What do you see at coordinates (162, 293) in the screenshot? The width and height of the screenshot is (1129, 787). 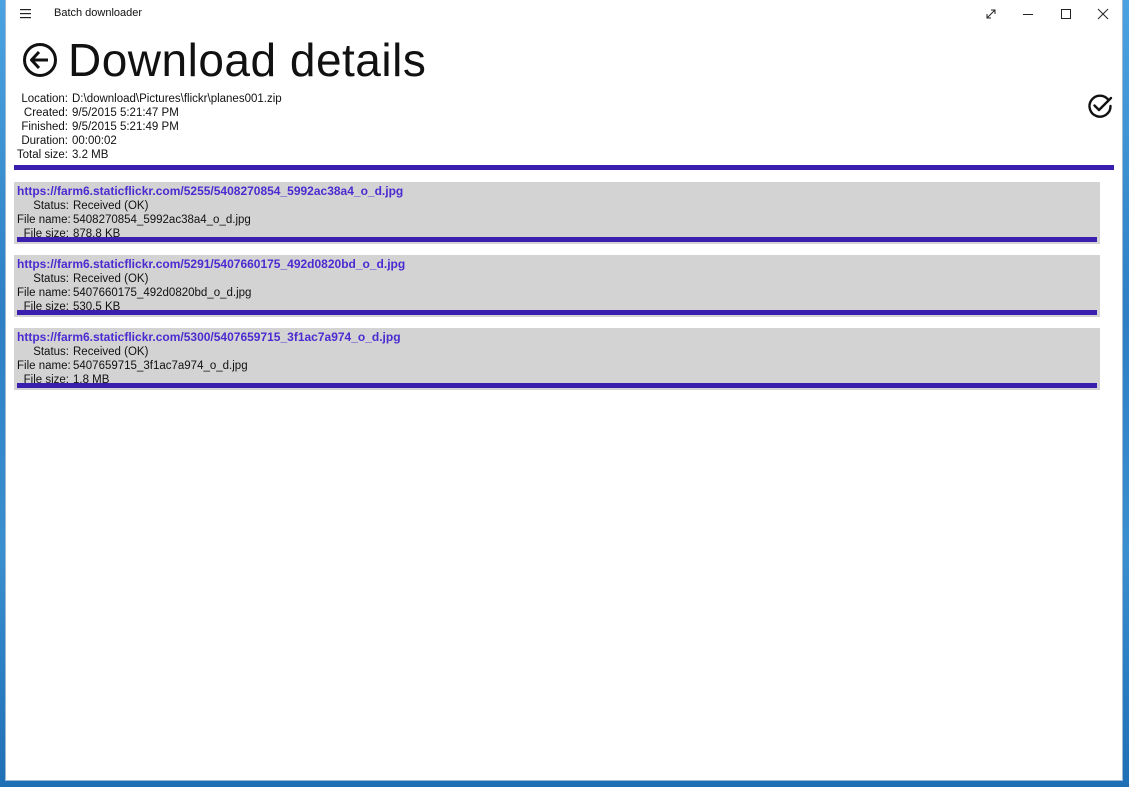 I see `file-name-value: 5407660175_492d0820bd_o_d.jpg` at bounding box center [162, 293].